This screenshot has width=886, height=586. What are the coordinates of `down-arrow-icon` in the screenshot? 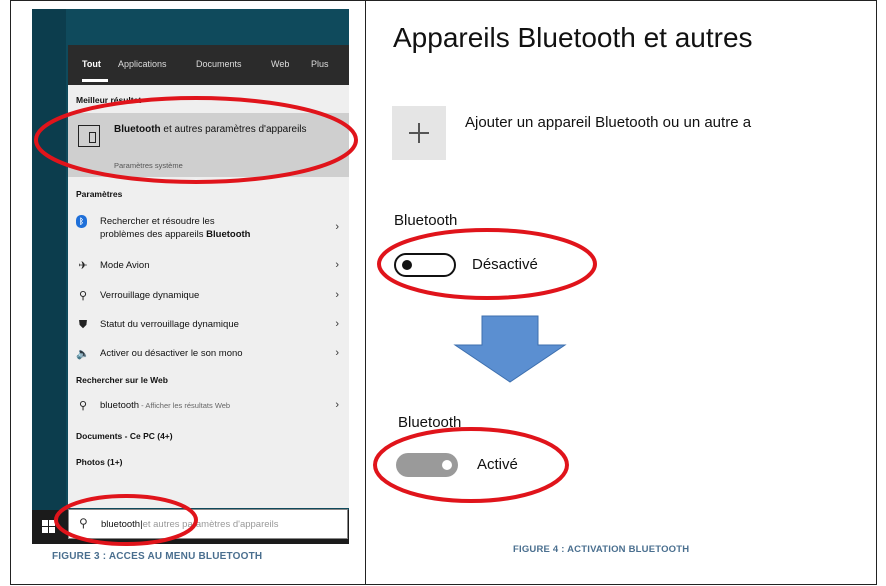 It's located at (510, 349).